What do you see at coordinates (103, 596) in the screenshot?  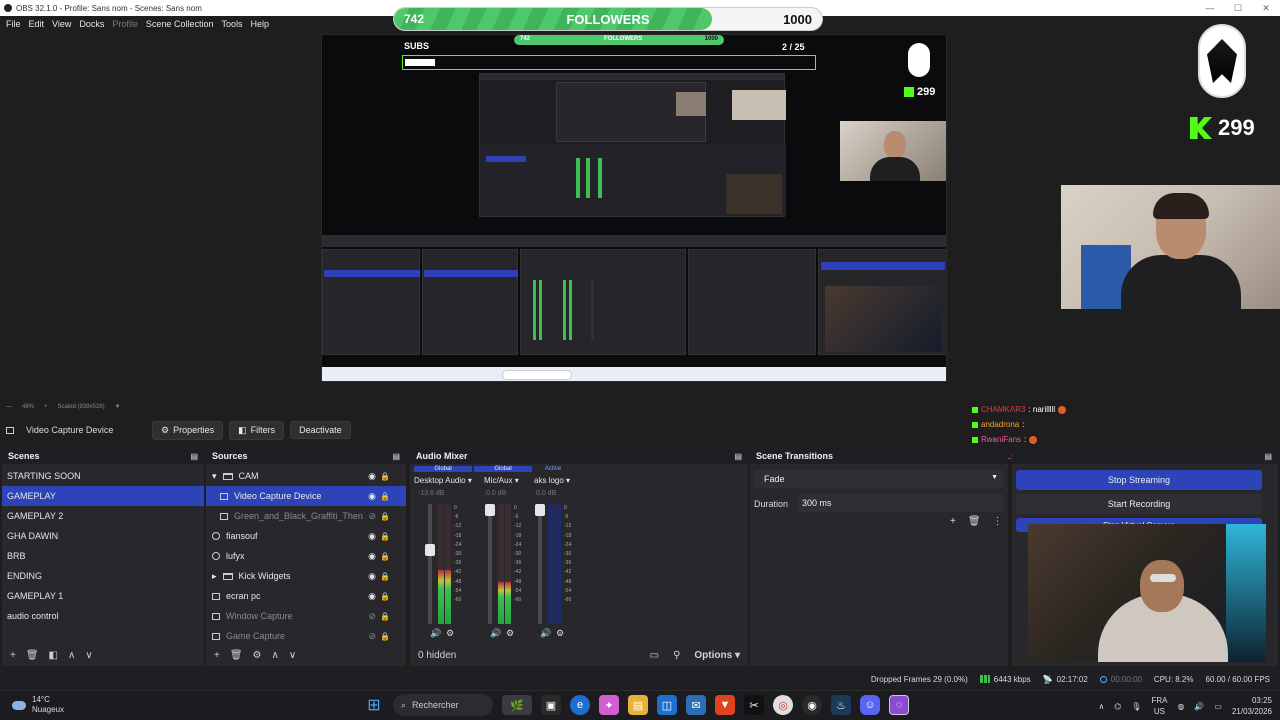 I see `scene-item: GAMEPLAY 1` at bounding box center [103, 596].